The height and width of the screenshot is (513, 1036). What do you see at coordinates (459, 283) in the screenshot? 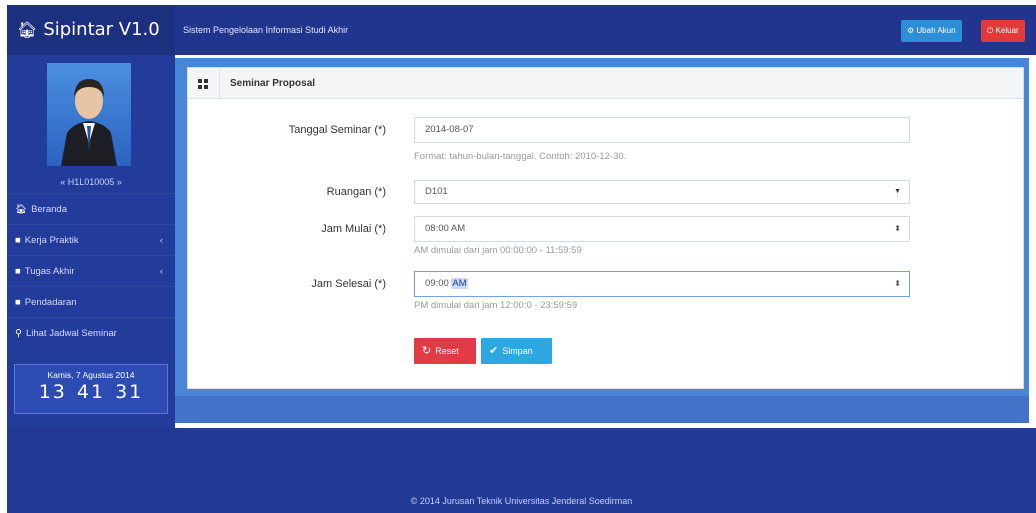
I see `jam-selesai-selected-text: AM` at bounding box center [459, 283].